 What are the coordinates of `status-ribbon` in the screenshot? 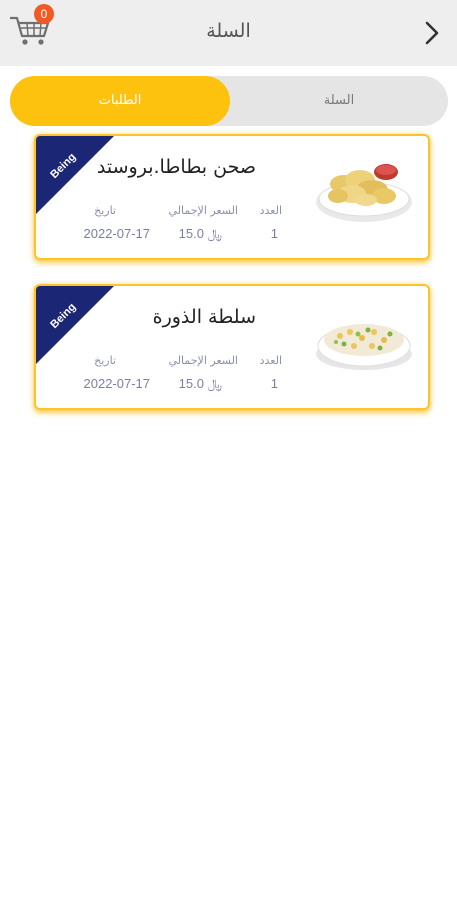 It's located at (75, 325).